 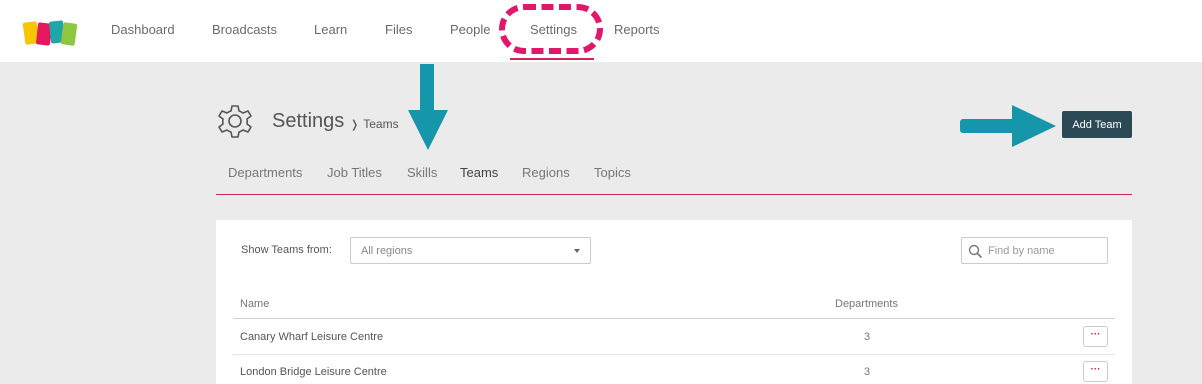 I want to click on annotation-highlight-circle, so click(x=551, y=29).